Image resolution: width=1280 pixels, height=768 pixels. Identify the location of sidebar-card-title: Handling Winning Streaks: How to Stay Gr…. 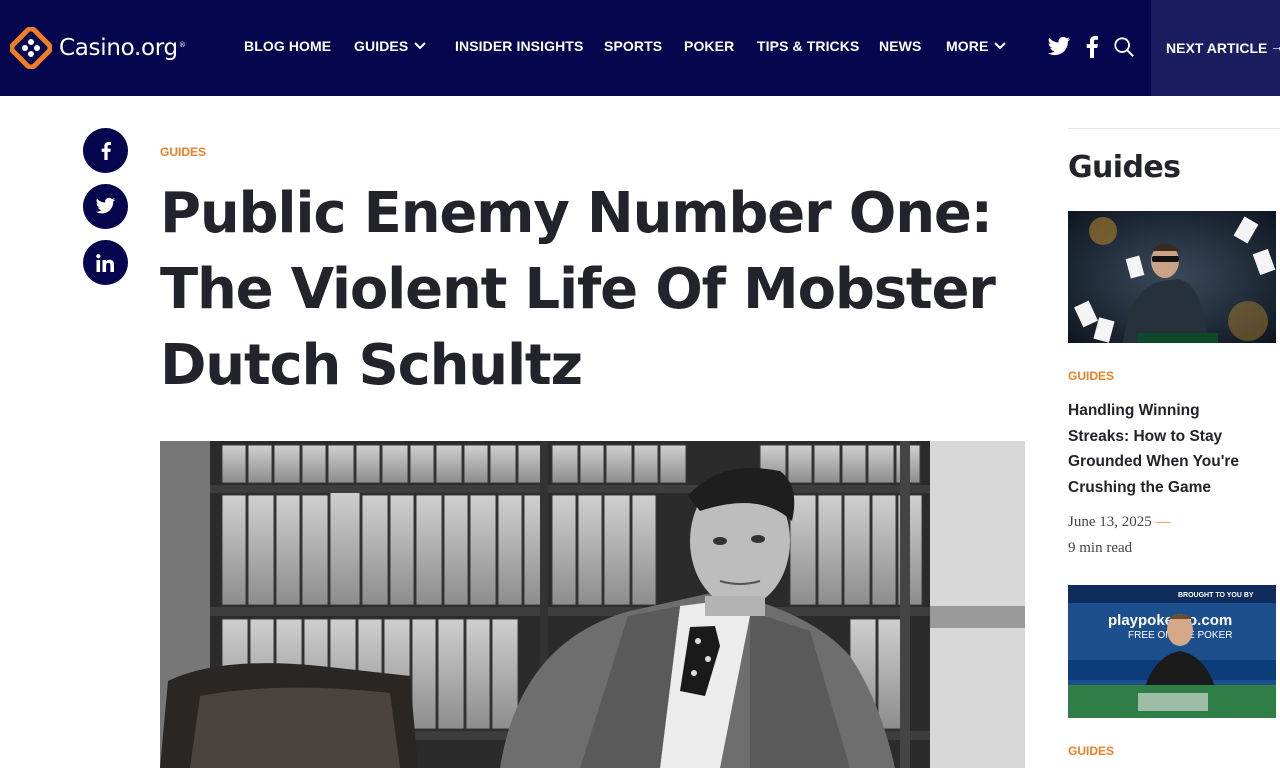
(1173, 449).